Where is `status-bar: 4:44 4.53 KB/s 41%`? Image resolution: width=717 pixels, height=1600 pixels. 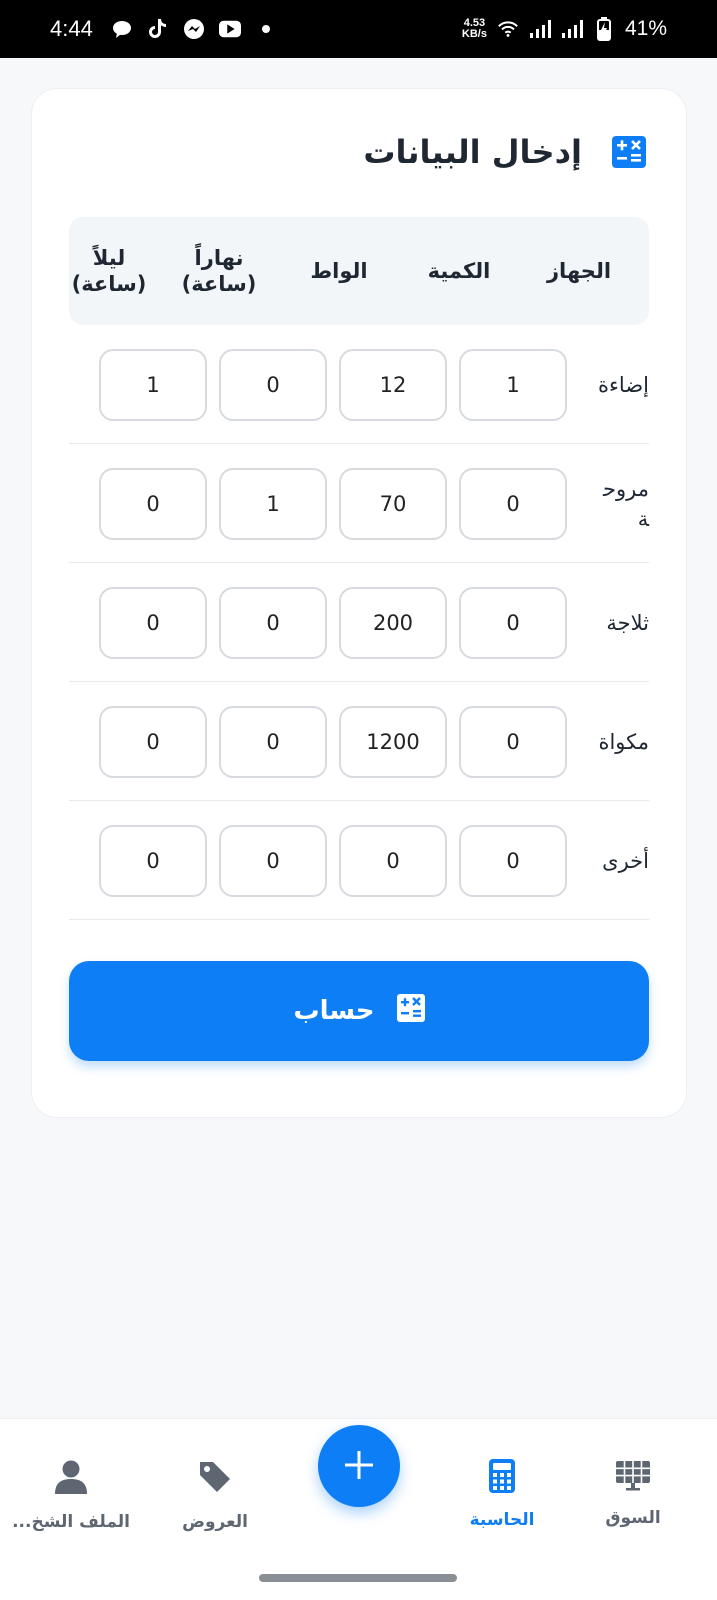
status-bar: 4:44 4.53 KB/s 41% is located at coordinates (358, 29).